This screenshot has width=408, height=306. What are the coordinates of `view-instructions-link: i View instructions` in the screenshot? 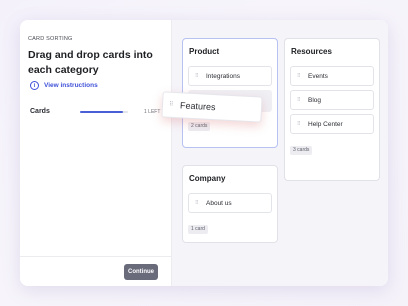 It's located at (64, 85).